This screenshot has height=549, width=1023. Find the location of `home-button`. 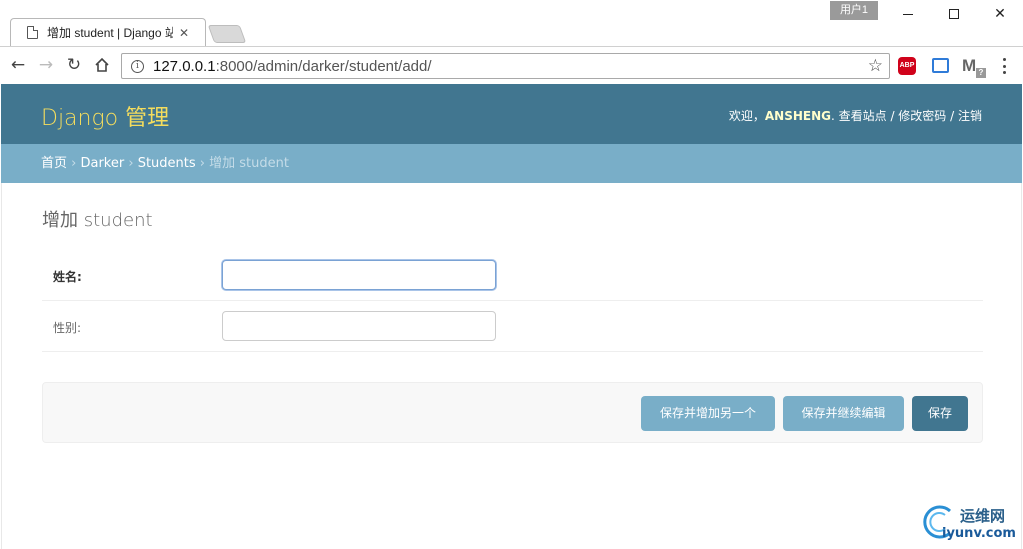

home-button is located at coordinates (102, 65).